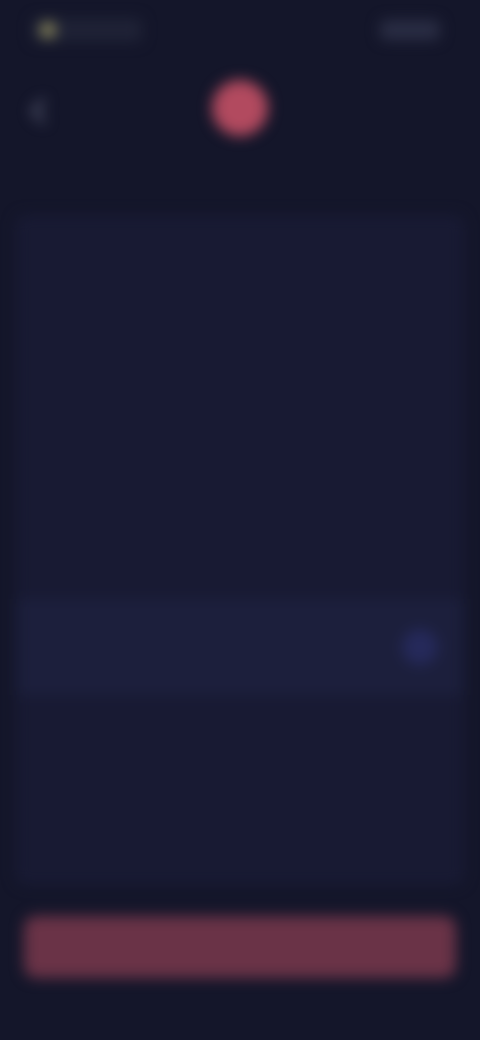 This screenshot has width=480, height=1040. I want to click on status-bar, so click(240, 30).